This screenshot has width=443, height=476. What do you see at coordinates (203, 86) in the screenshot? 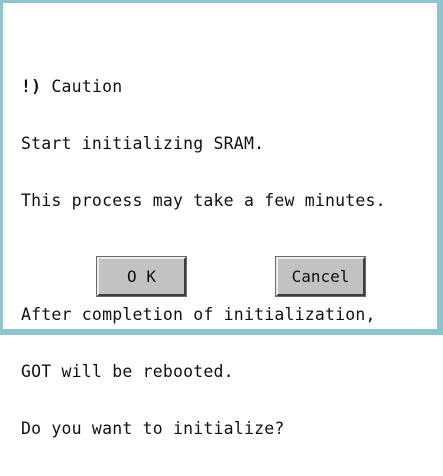
I see `caution-heading: !) Caution` at bounding box center [203, 86].